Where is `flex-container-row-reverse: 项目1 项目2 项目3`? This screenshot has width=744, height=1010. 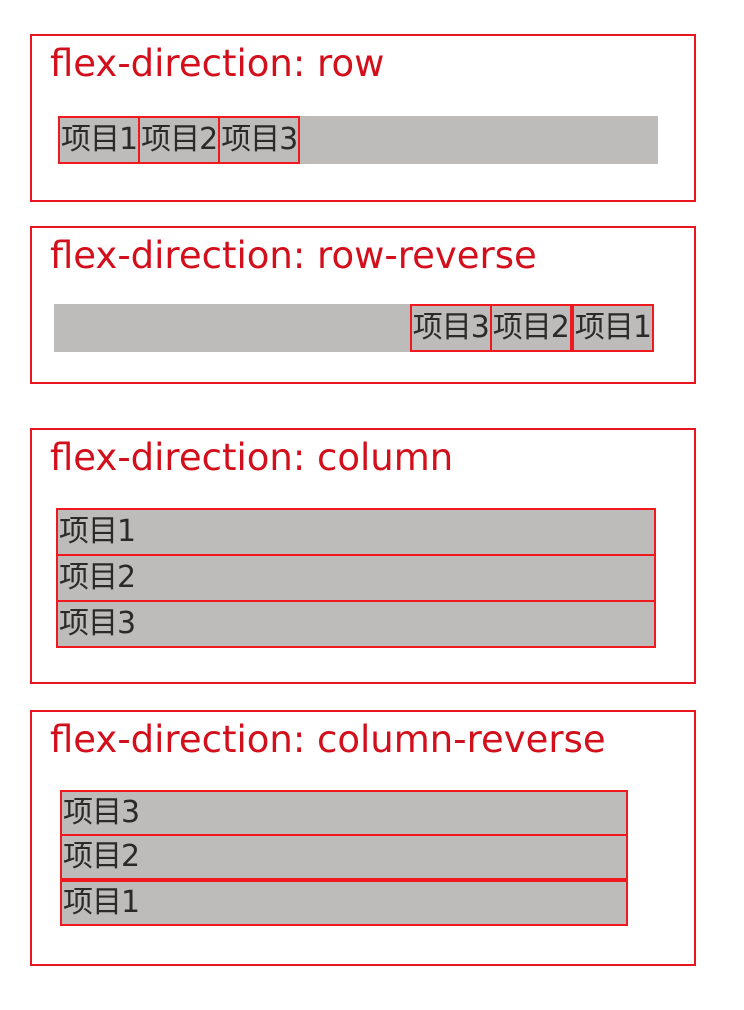
flex-container-row-reverse: 项目1 项目2 项目3 is located at coordinates (354, 328).